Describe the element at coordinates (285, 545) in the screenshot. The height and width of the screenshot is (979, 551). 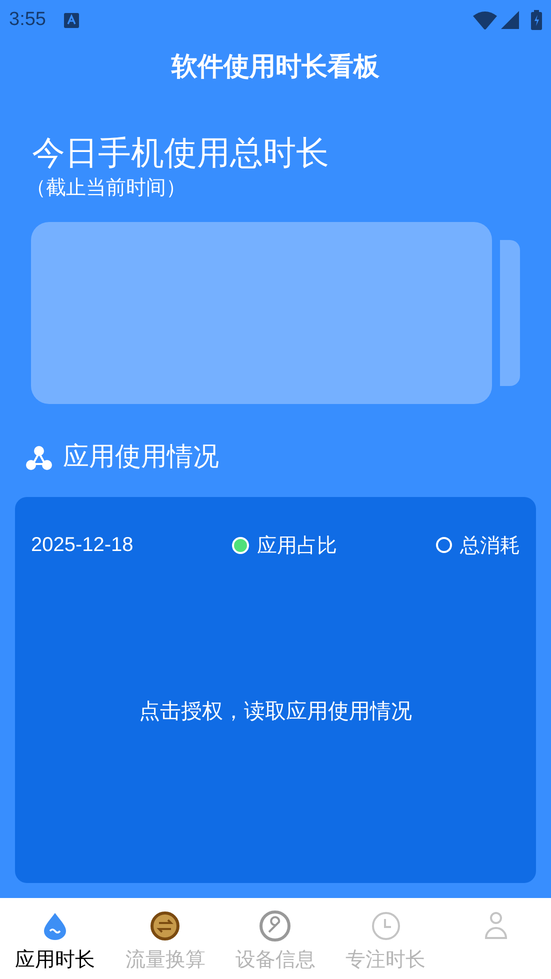
I see `legend-option: 应用占比` at that location.